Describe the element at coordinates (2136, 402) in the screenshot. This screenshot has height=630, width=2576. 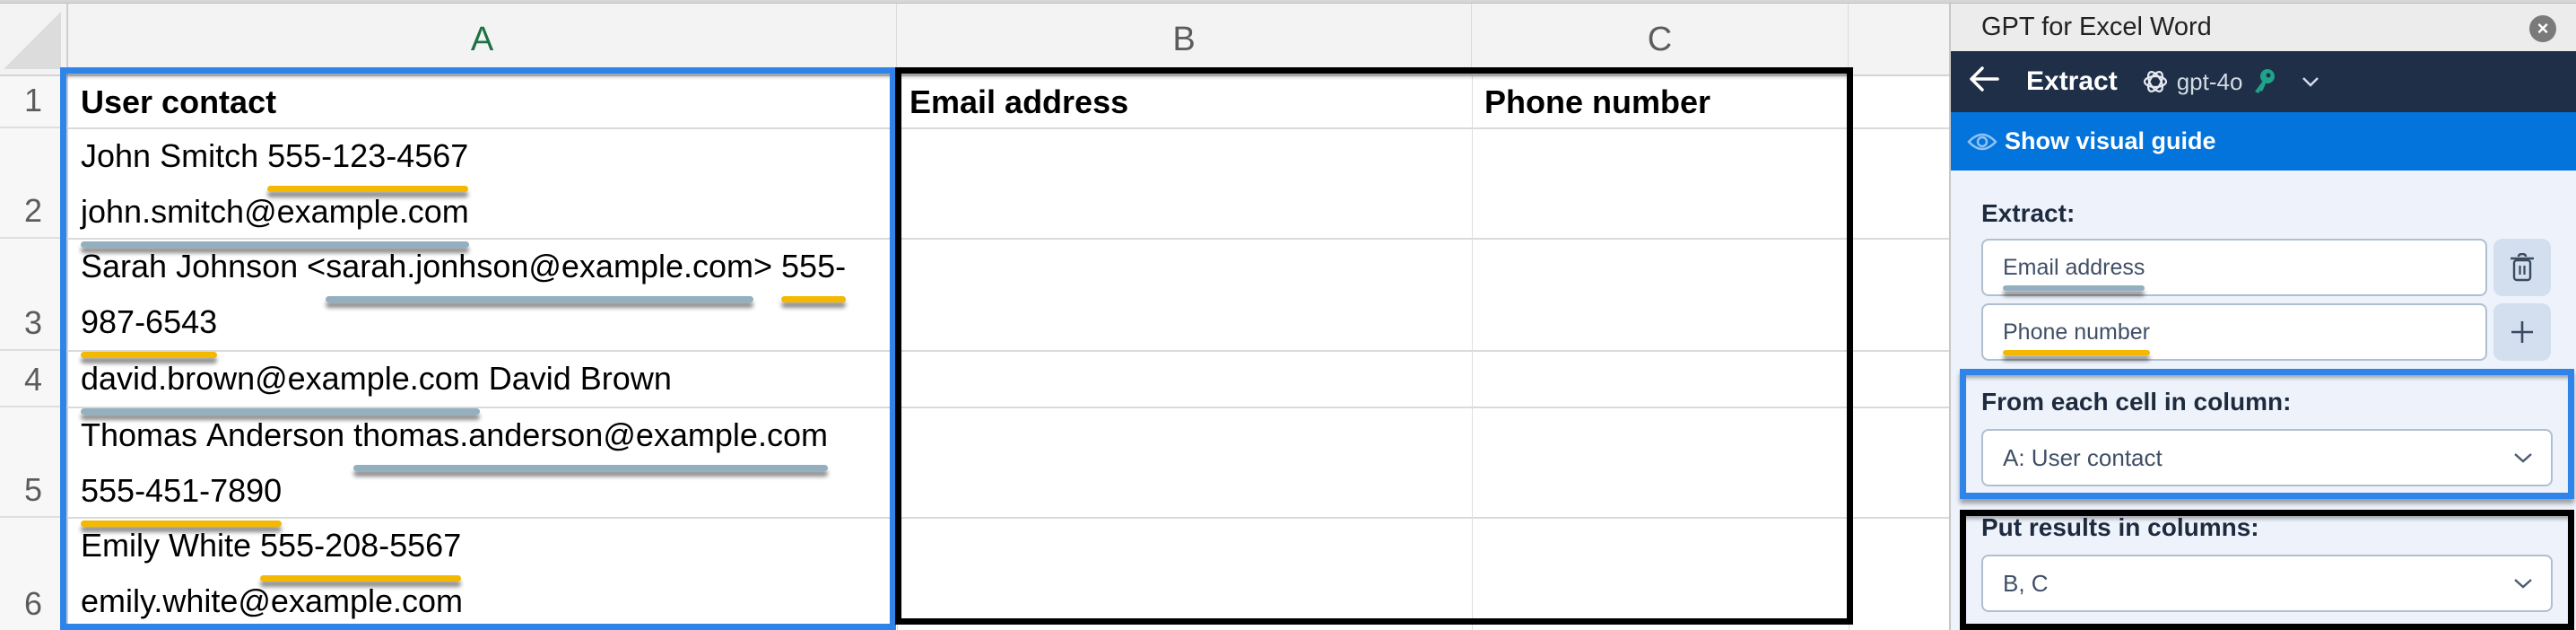
I see `source-column-label: From each cell in column:` at that location.